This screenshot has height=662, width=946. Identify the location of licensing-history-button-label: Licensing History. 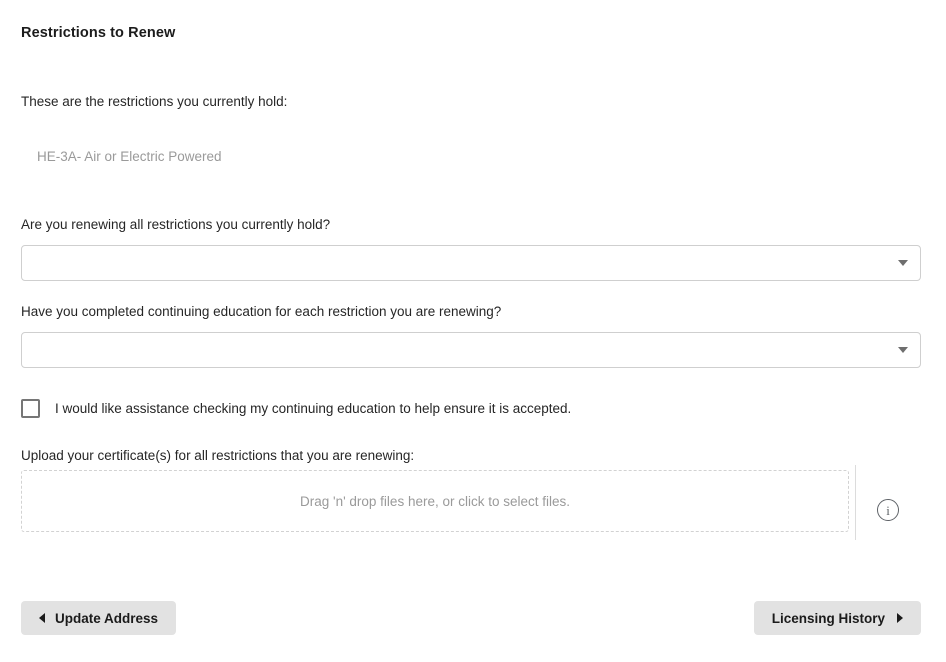
(828, 618).